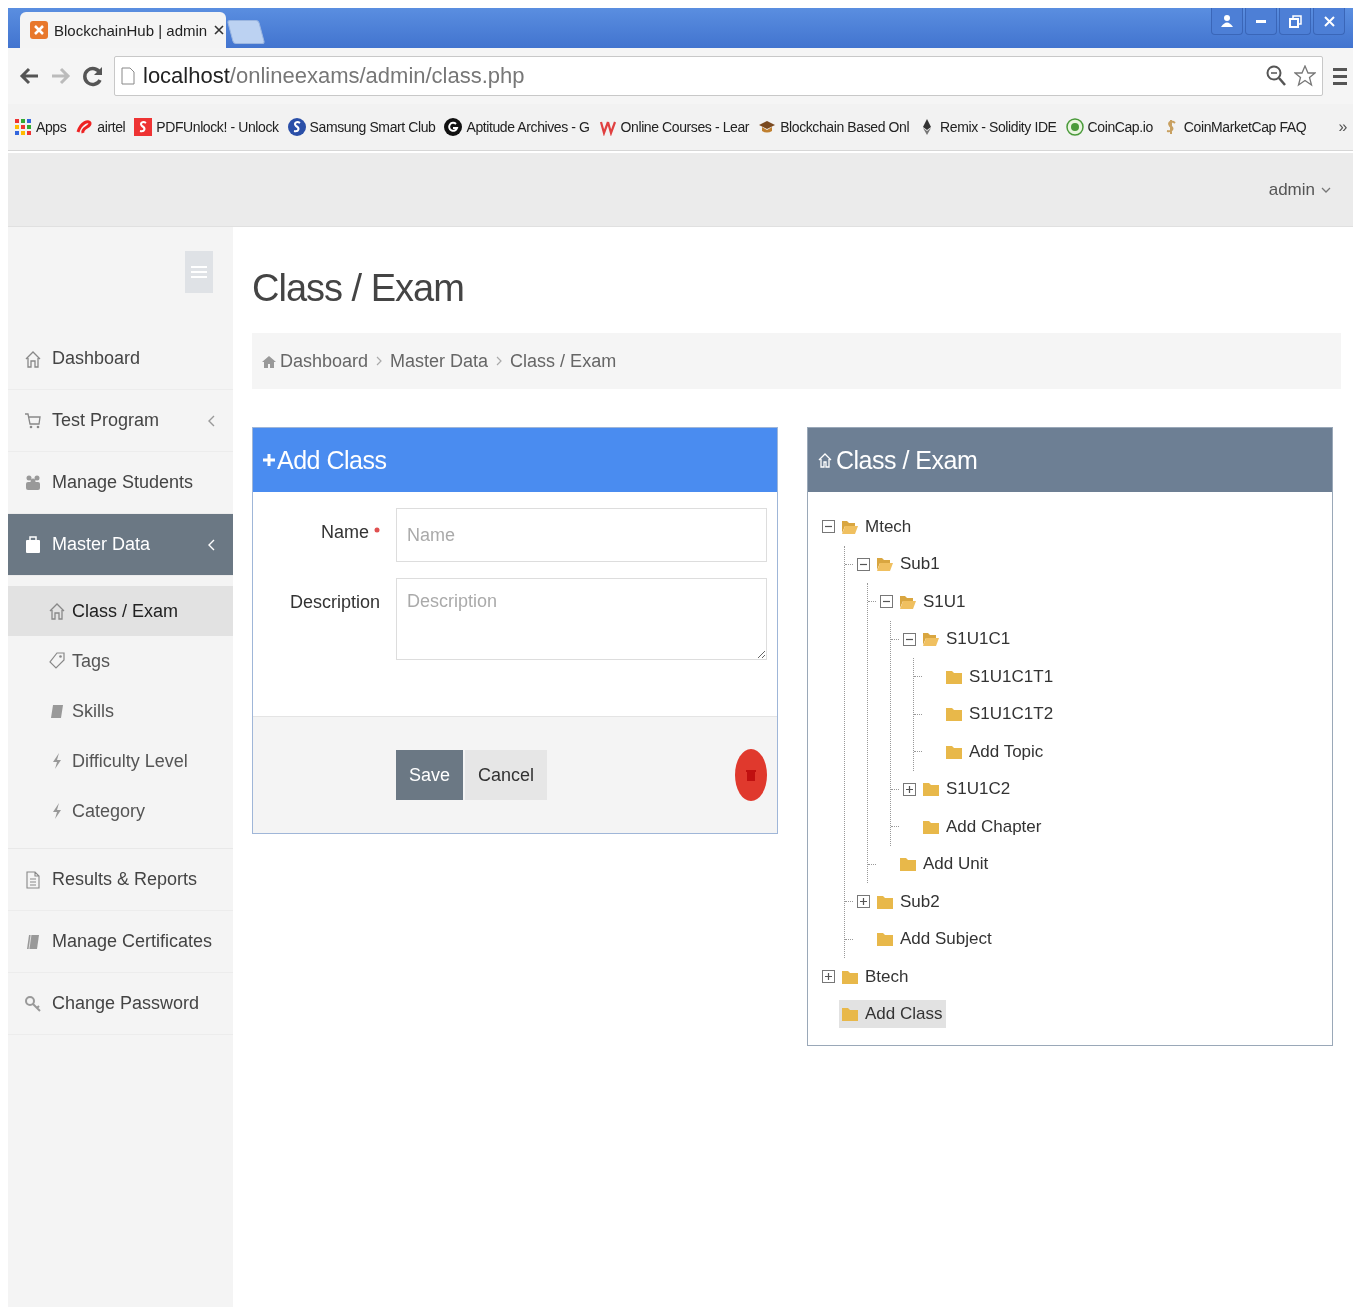  Describe the element at coordinates (1000, 676) in the screenshot. I see `tree-node: S1U1C1T1` at that location.